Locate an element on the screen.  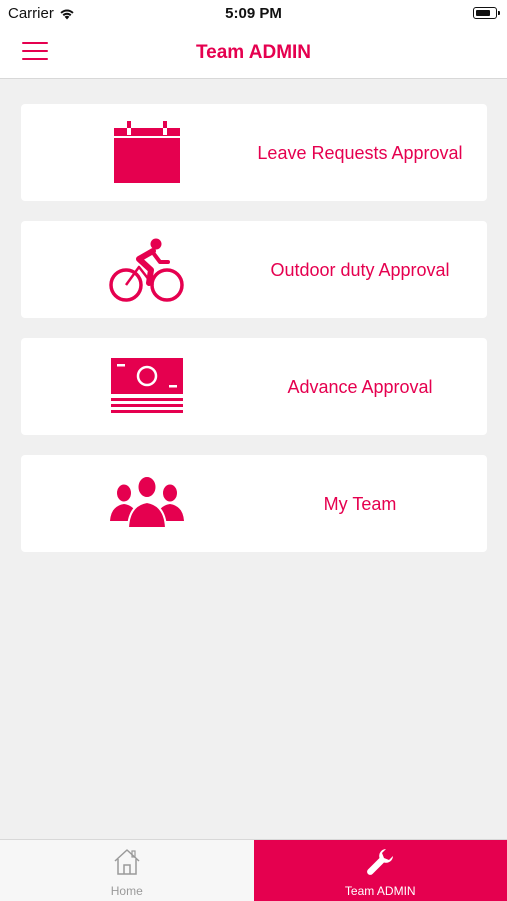
advance-approval-card: Advance Approval is located at coordinates (254, 386).